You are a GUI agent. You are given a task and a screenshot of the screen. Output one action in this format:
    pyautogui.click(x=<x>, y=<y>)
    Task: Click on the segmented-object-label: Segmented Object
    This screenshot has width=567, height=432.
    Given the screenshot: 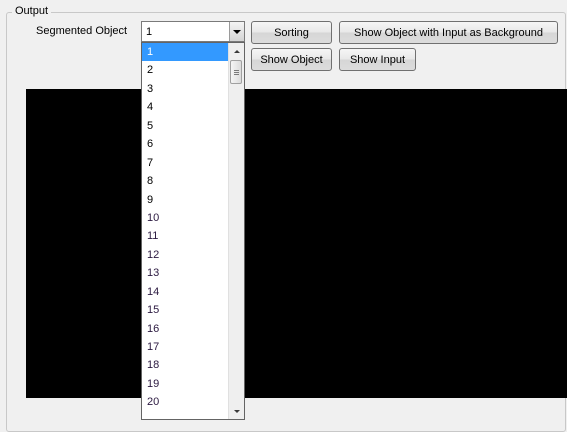 What is the action you would take?
    pyautogui.click(x=82, y=31)
    